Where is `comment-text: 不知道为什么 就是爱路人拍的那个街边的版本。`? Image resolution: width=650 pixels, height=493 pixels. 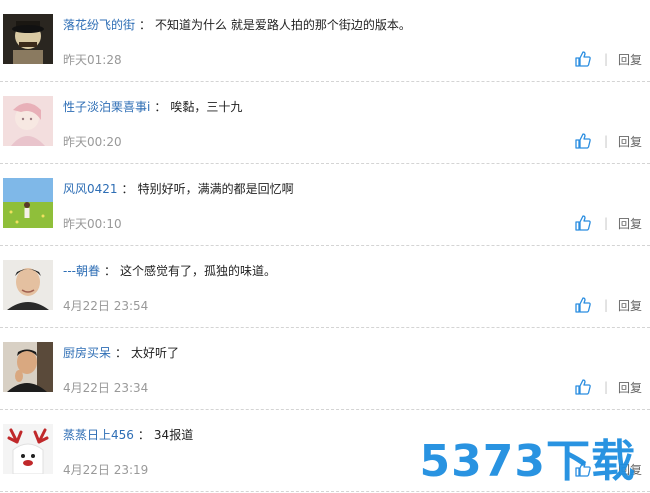 comment-text: 不知道为什么 就是爱路人拍的那个街边的版本。 is located at coordinates (283, 25).